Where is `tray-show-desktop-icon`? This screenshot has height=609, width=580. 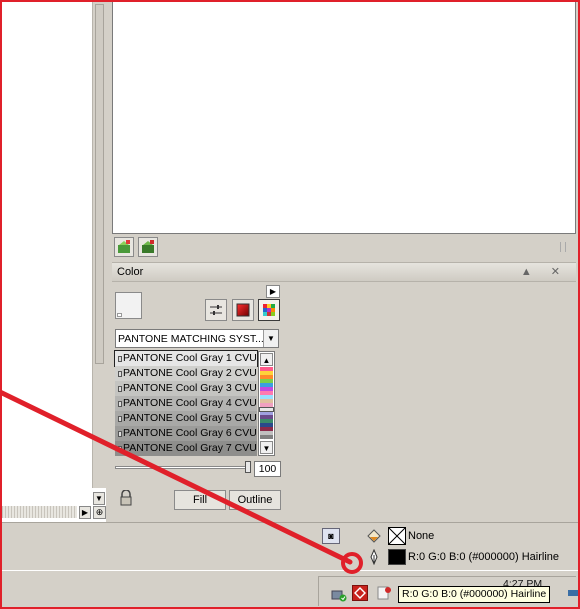 tray-show-desktop-icon is located at coordinates (573, 593).